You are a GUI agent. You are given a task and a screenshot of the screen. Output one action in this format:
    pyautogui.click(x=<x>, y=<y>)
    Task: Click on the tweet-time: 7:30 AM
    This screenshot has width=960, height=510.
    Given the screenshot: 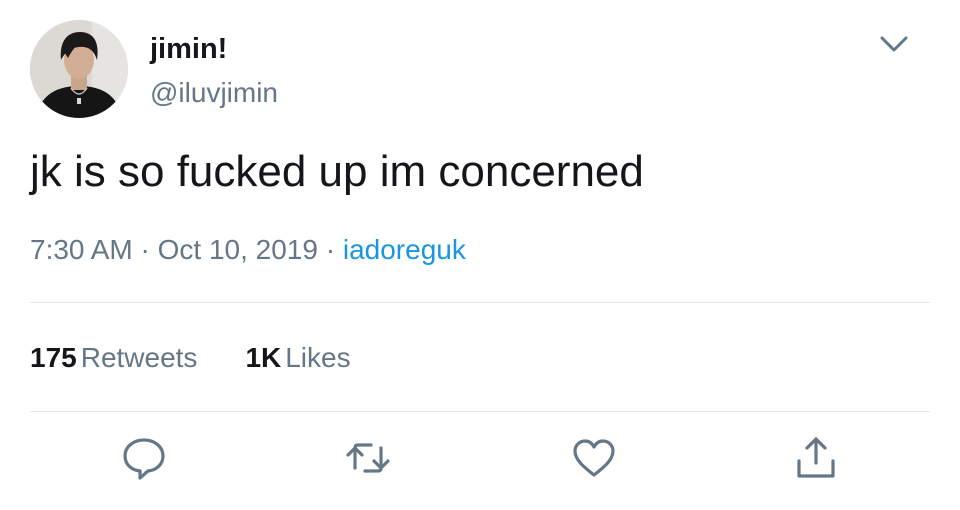 What is the action you would take?
    pyautogui.click(x=81, y=249)
    